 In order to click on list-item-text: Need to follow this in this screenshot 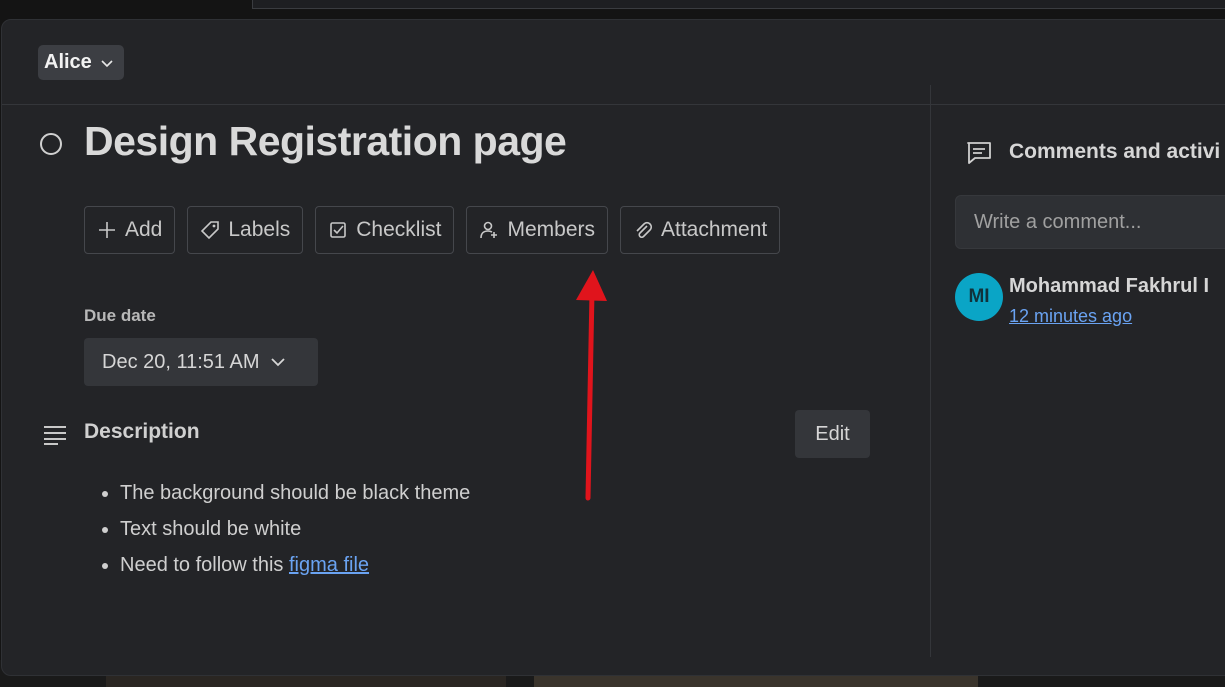, I will do `click(204, 565)`.